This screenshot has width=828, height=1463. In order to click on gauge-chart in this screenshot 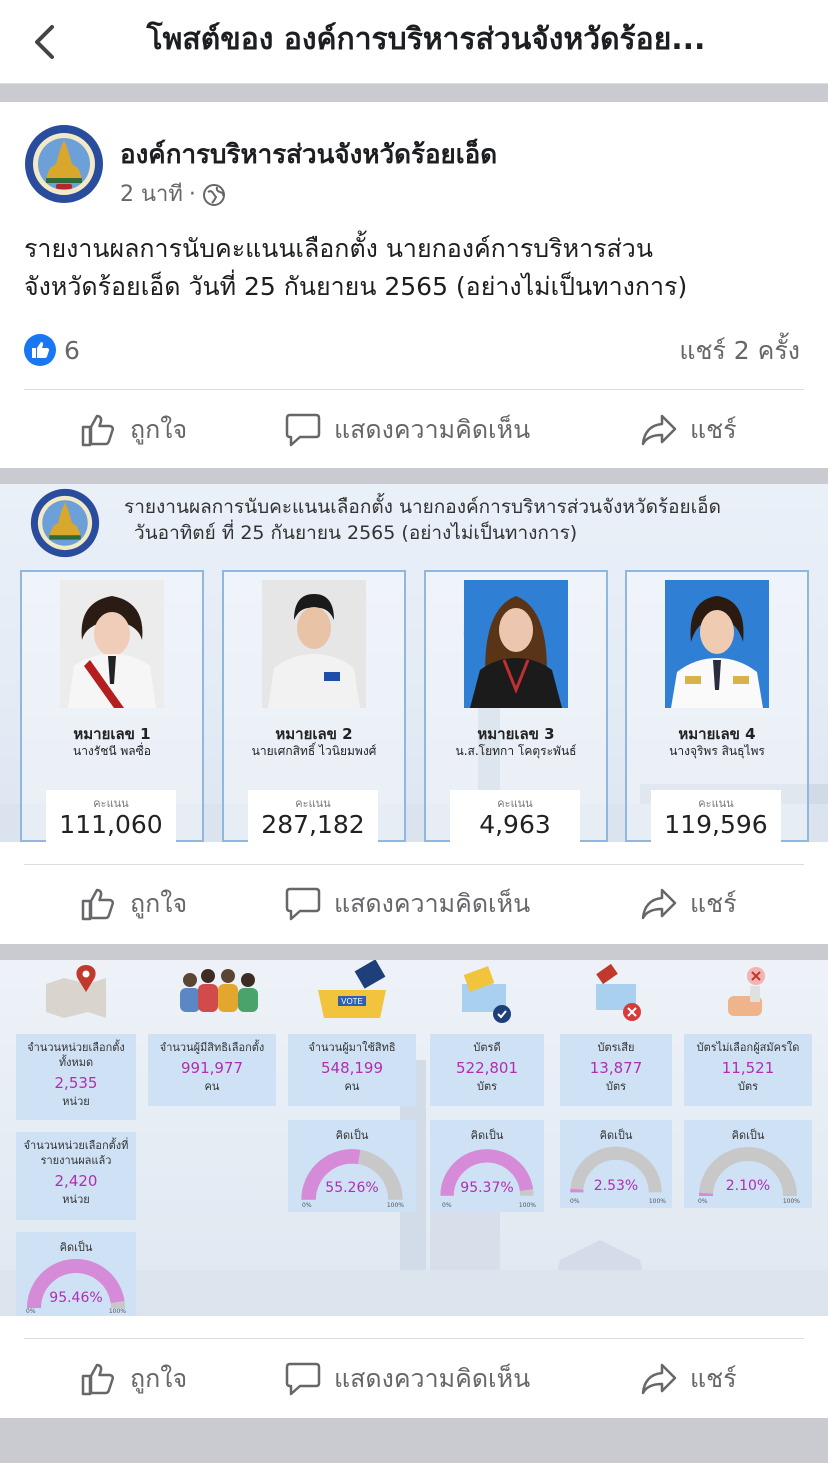, I will do `click(352, 1175)`.